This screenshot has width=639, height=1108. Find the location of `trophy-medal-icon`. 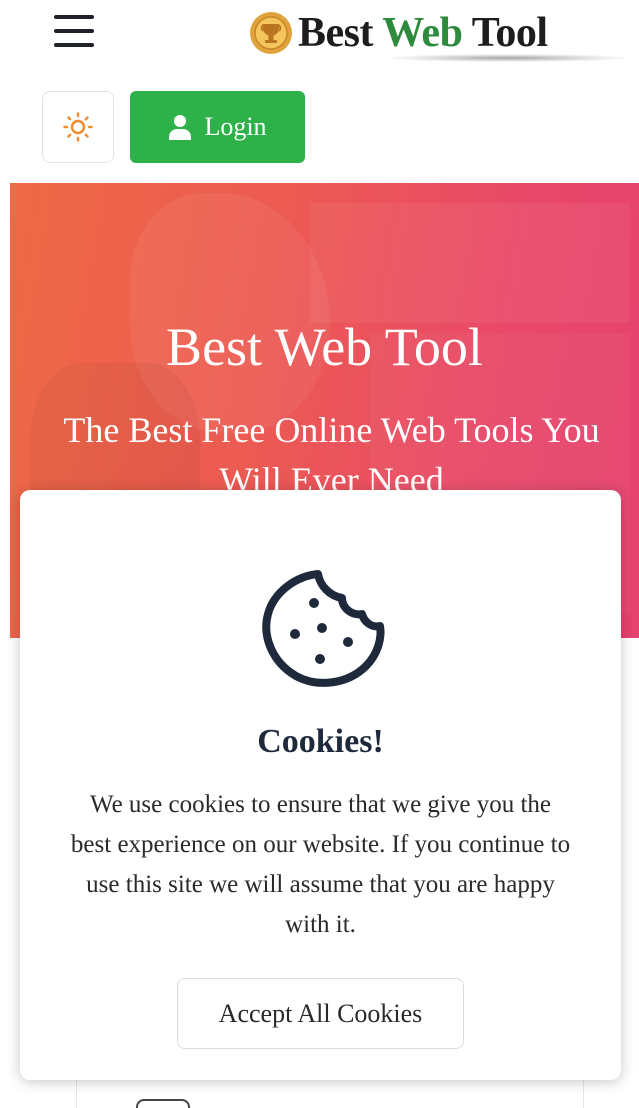

trophy-medal-icon is located at coordinates (271, 33).